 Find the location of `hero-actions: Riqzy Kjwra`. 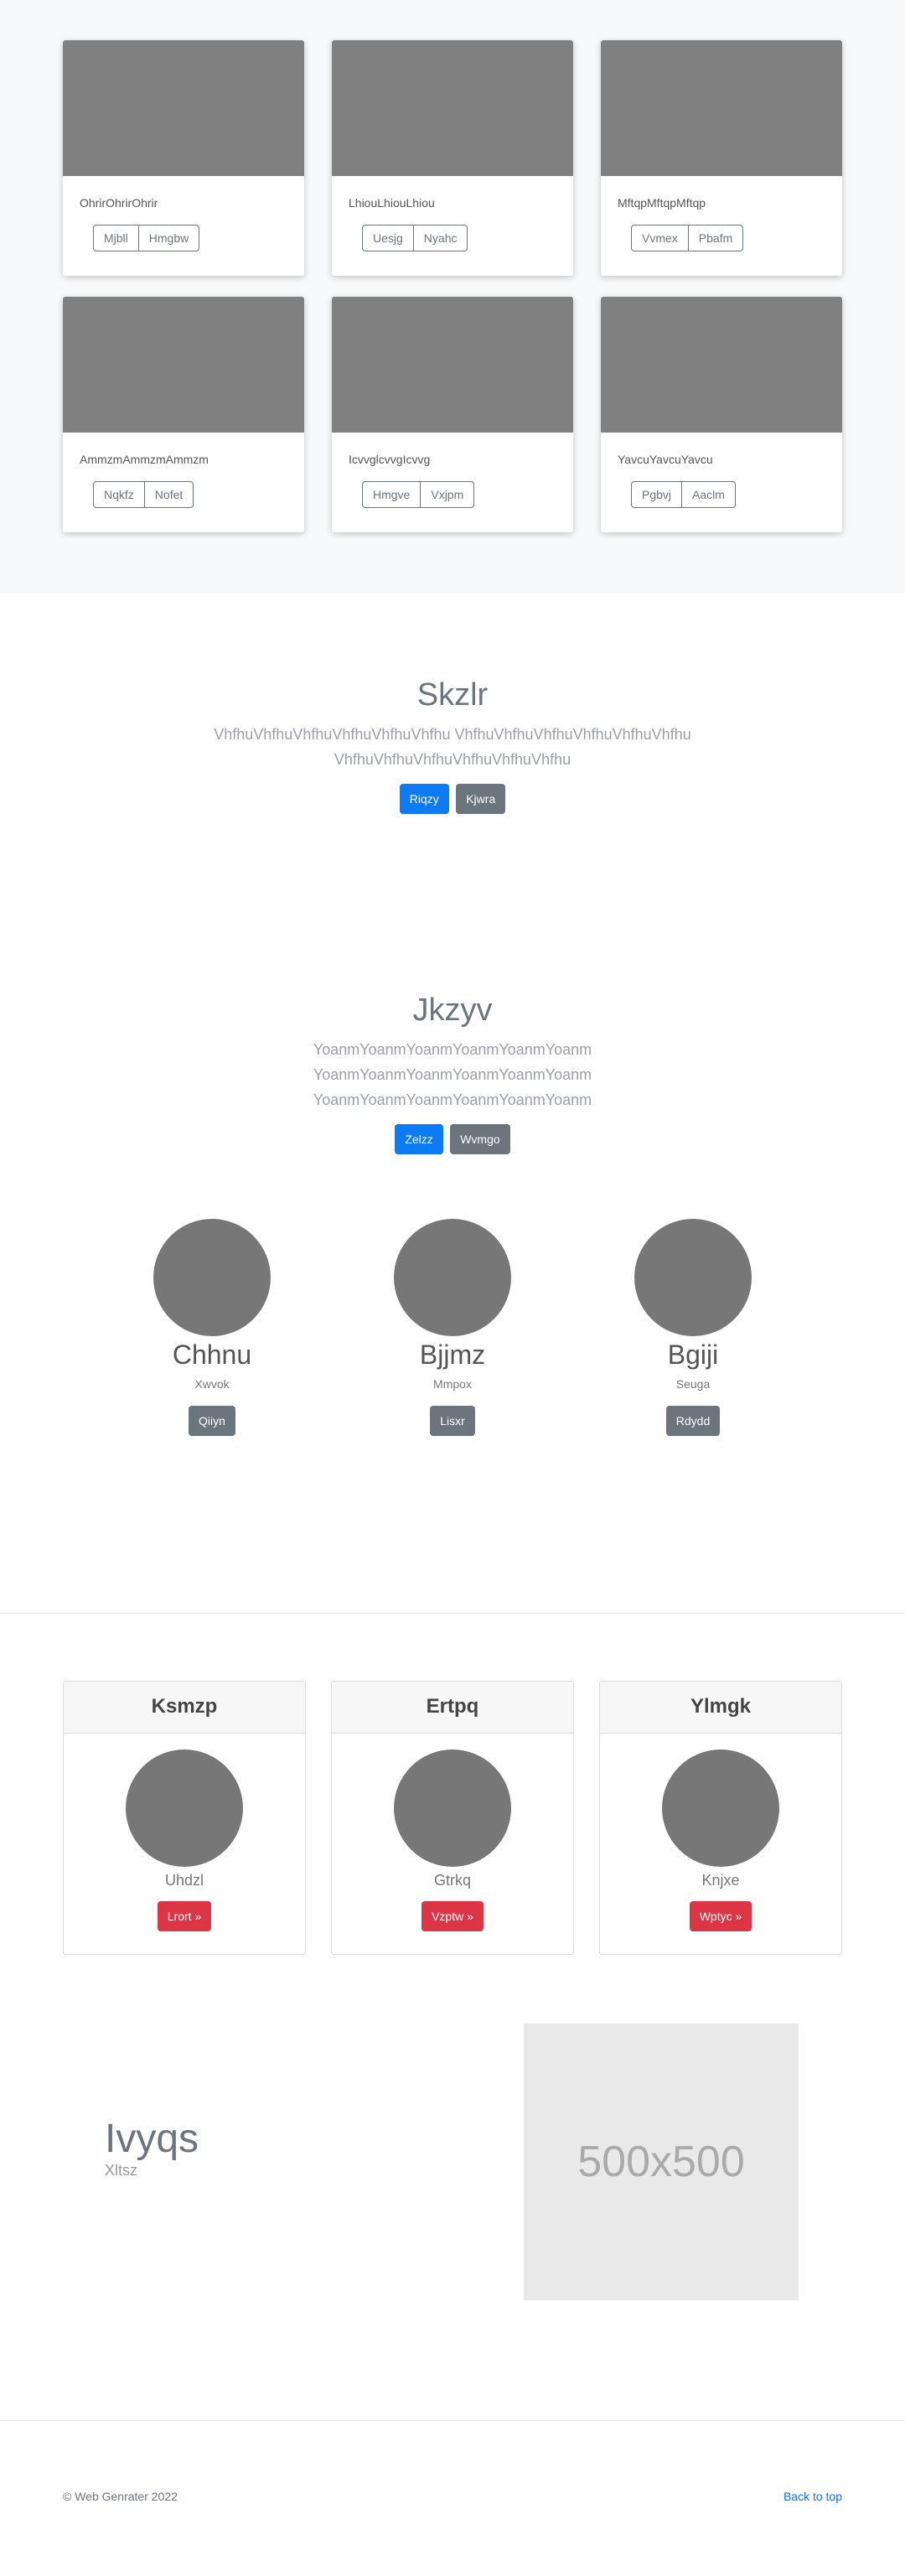

hero-actions: Riqzy Kjwra is located at coordinates (452, 799).